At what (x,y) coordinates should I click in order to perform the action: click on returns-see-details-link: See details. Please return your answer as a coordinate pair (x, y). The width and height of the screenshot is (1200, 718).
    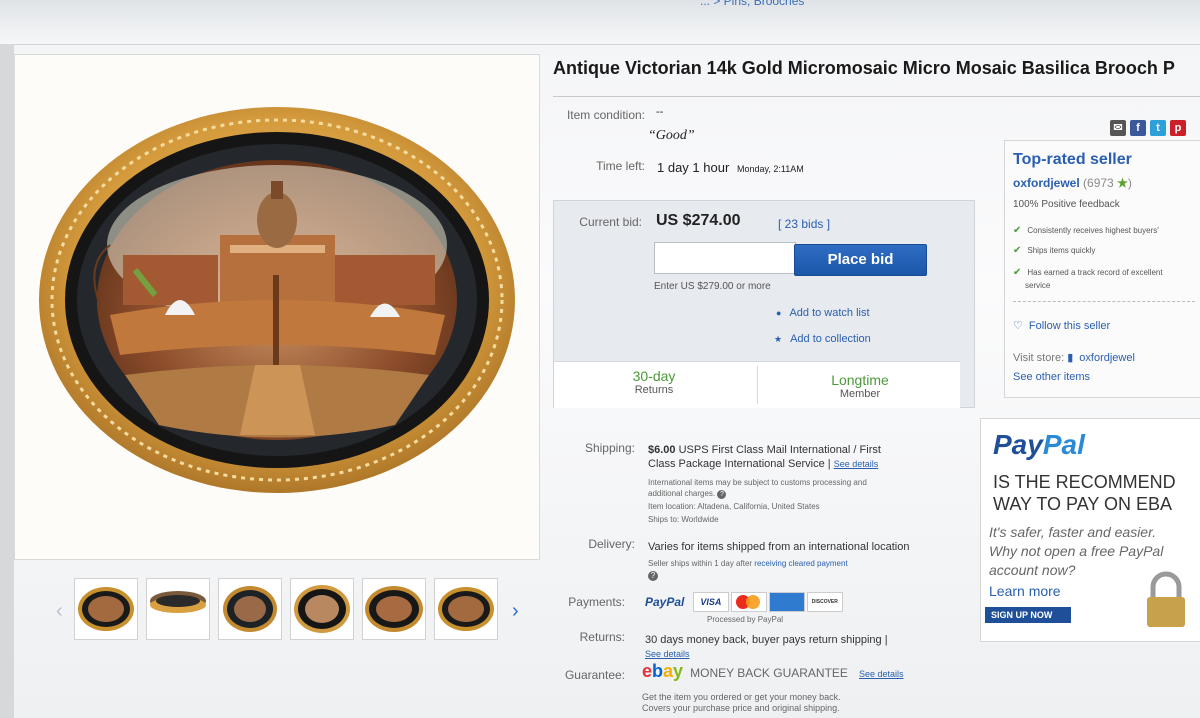
    Looking at the image, I should click on (667, 654).